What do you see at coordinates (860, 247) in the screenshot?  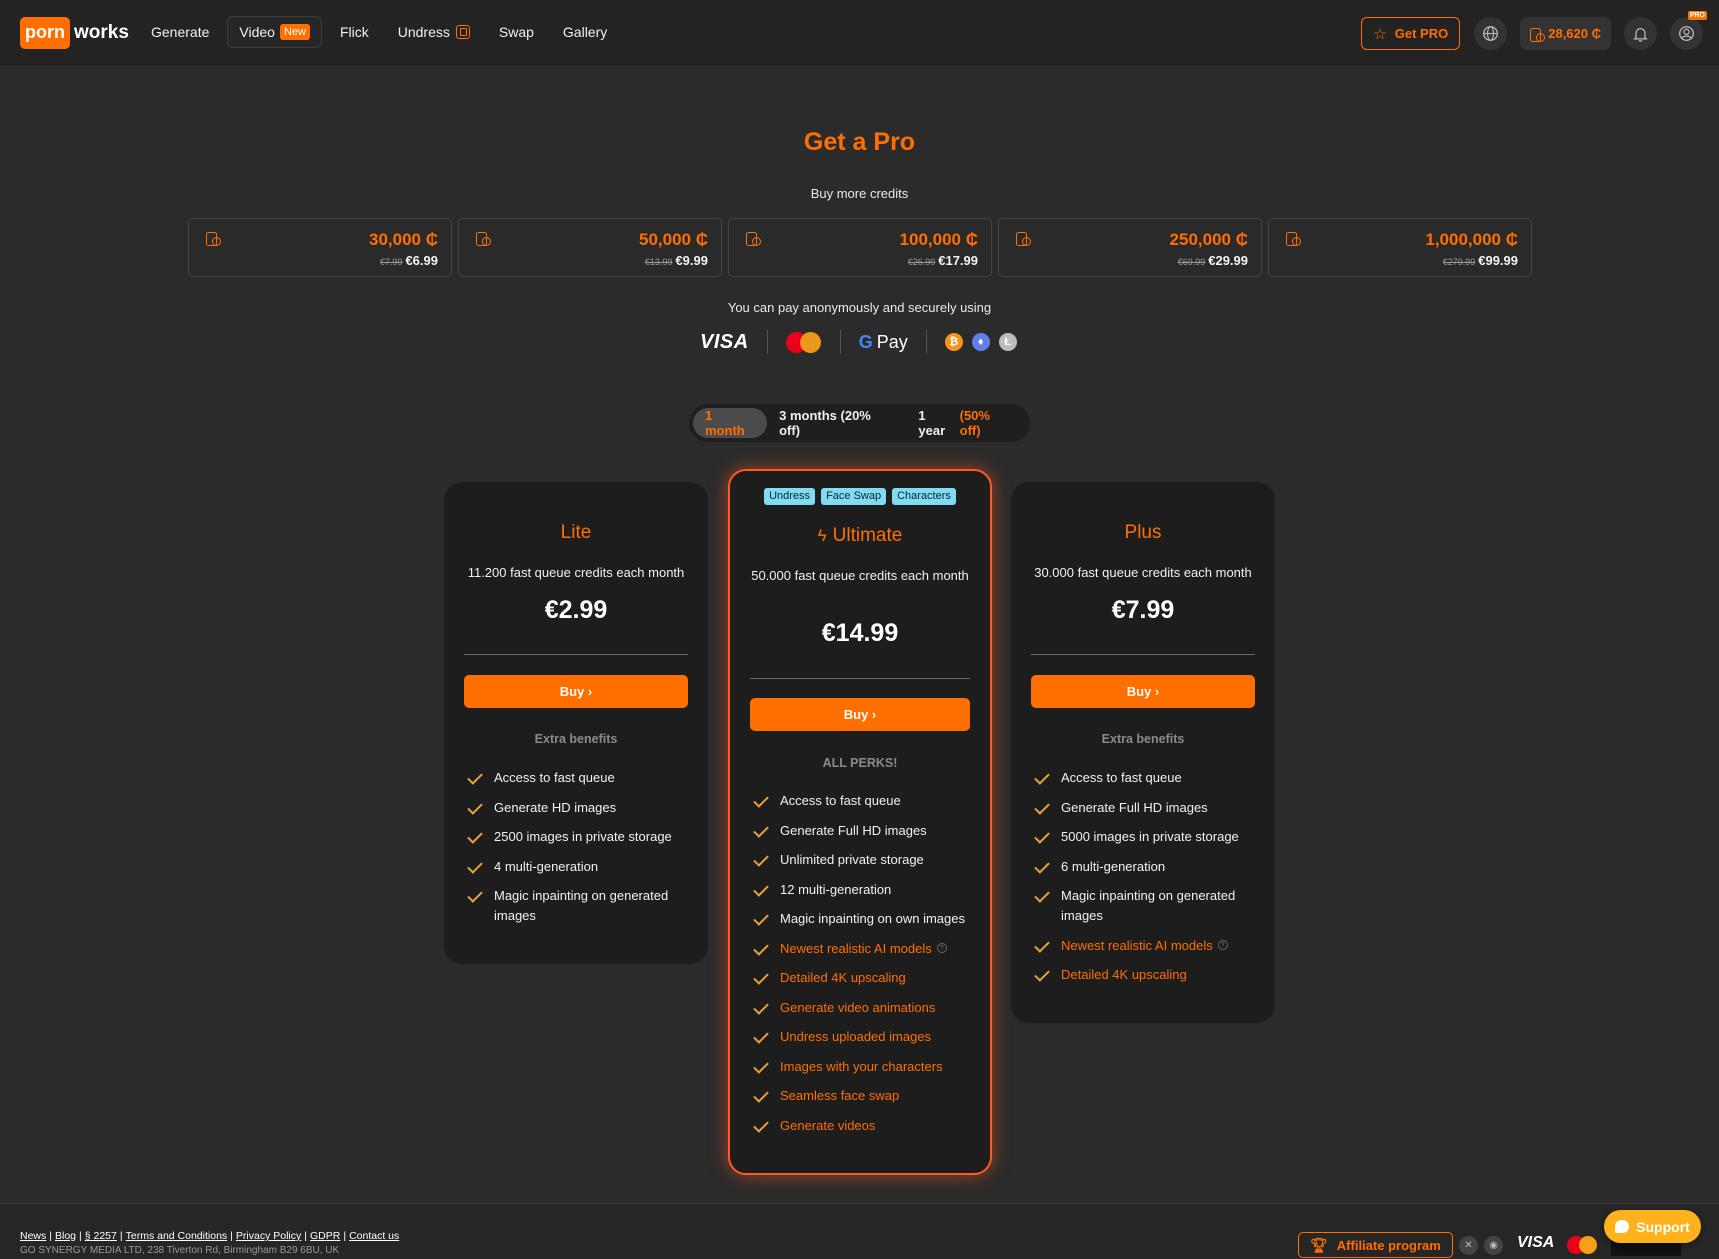 I see `credit-pack-100000: 100,000 ₵ €26.99 €17.99` at bounding box center [860, 247].